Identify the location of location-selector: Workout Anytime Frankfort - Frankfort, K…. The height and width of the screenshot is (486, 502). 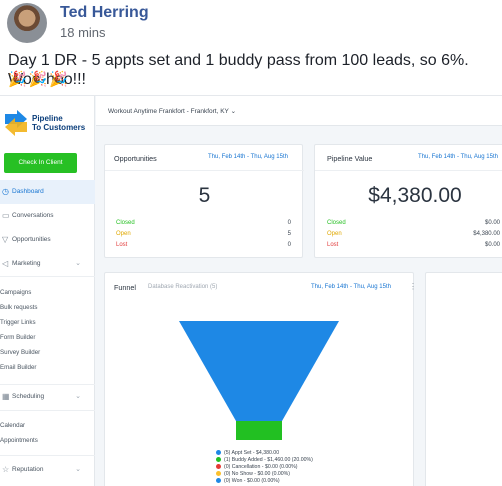
(172, 111).